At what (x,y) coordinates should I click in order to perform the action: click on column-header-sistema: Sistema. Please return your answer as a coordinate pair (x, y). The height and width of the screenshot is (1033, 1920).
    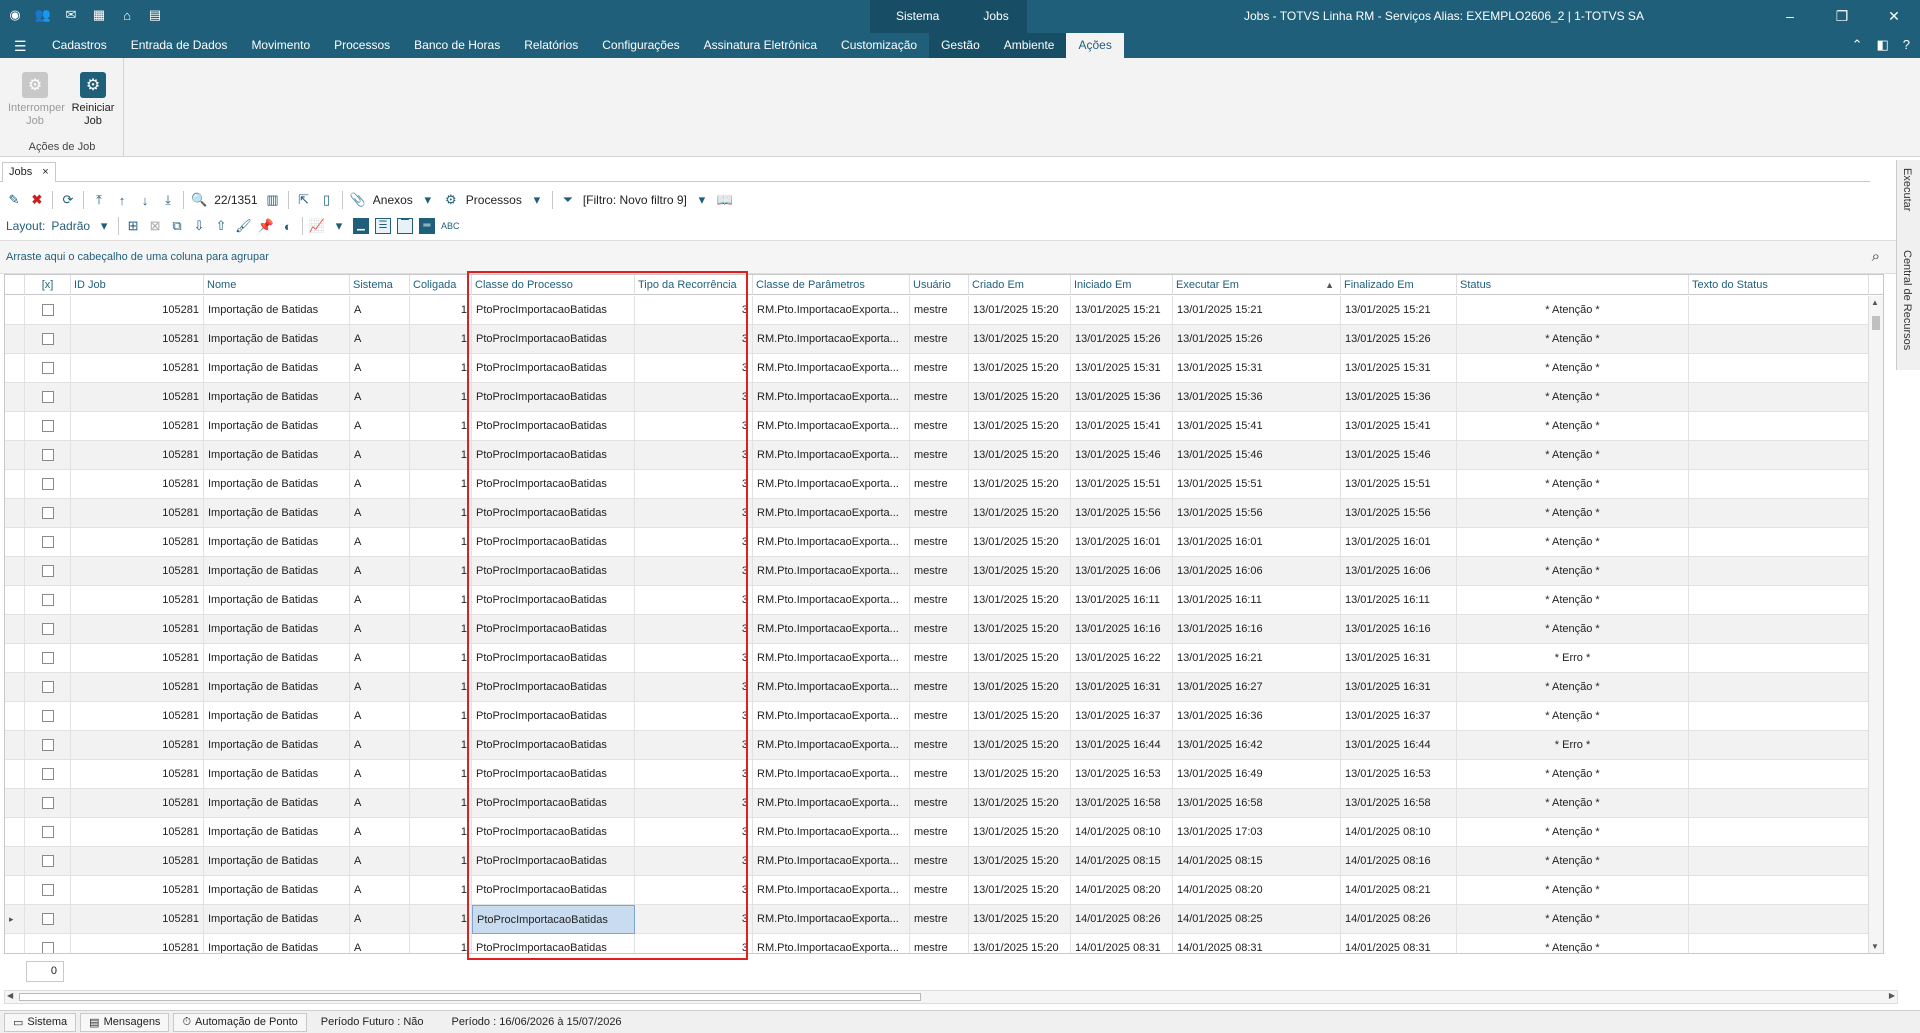
    Looking at the image, I should click on (380, 285).